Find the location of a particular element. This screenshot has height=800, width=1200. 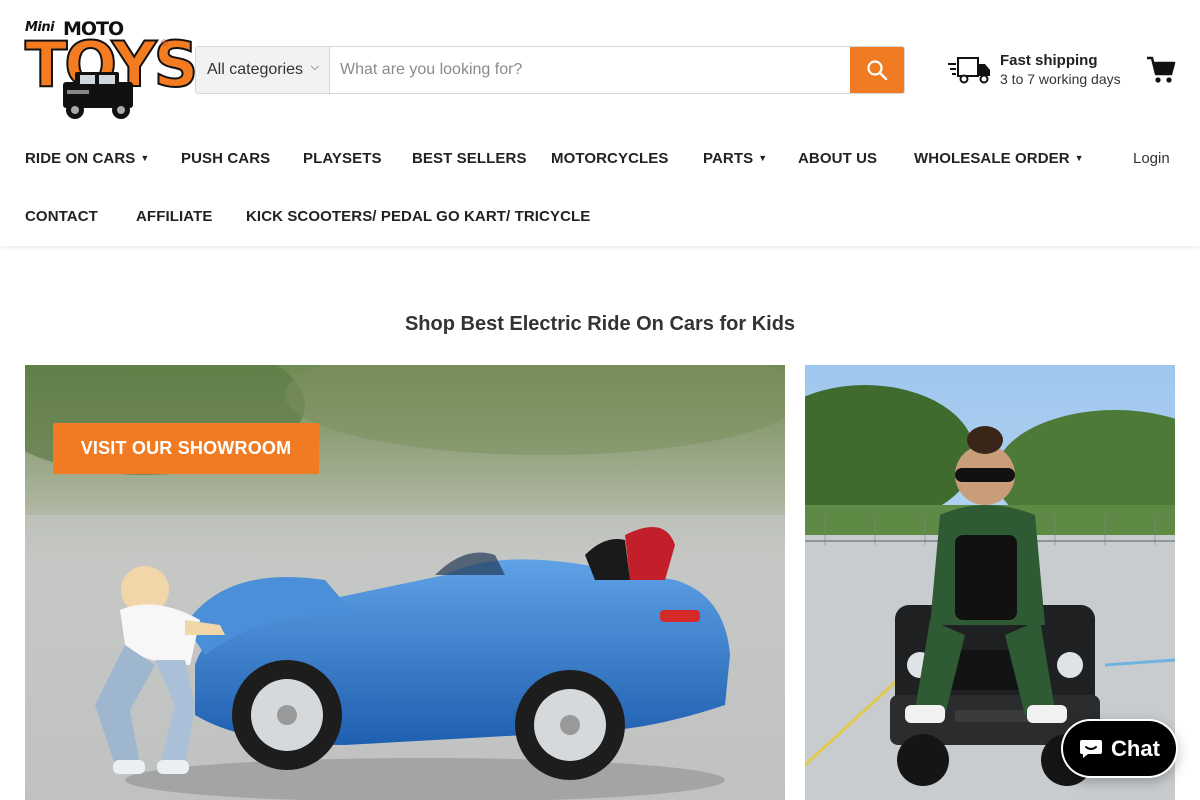

chat-label: Chat is located at coordinates (1135, 748).